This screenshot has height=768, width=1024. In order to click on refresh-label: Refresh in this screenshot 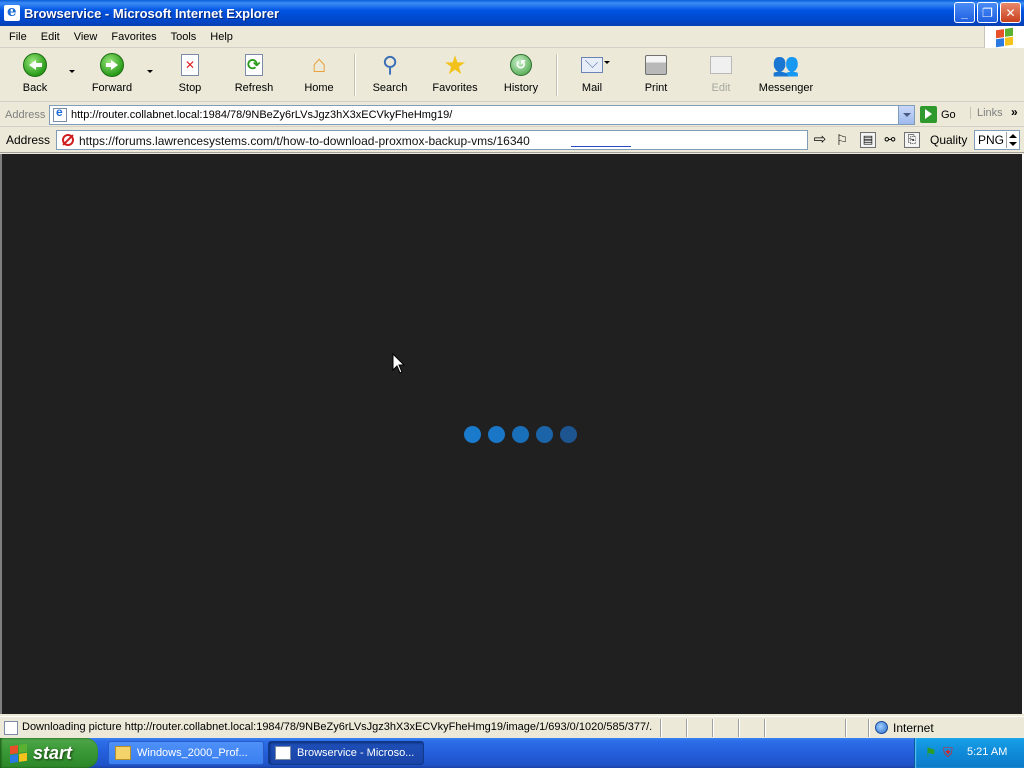, I will do `click(254, 88)`.